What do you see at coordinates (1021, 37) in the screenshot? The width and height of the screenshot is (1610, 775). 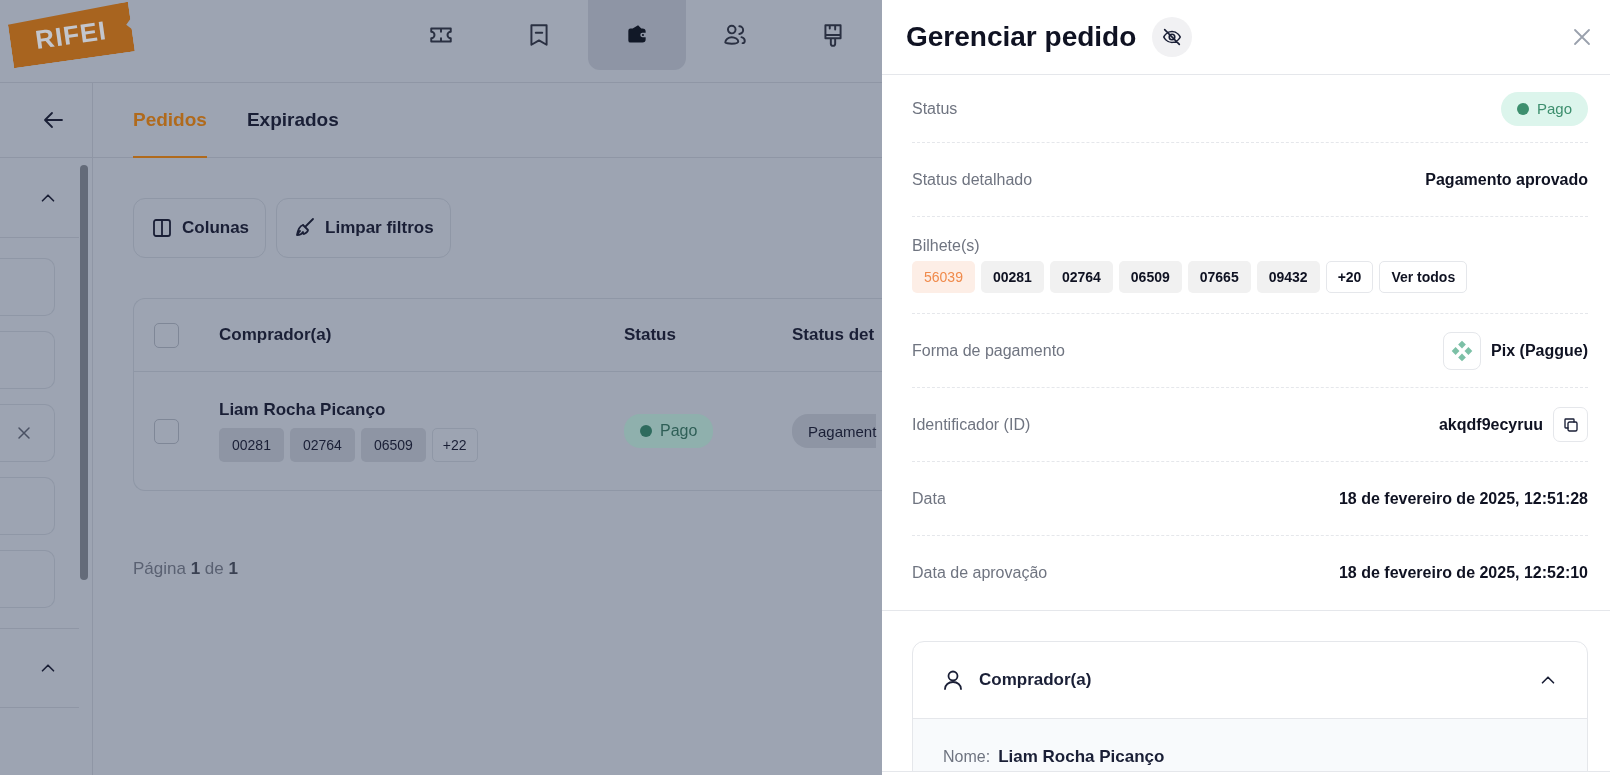 I see `drawer-title: Gerenciar pedido` at bounding box center [1021, 37].